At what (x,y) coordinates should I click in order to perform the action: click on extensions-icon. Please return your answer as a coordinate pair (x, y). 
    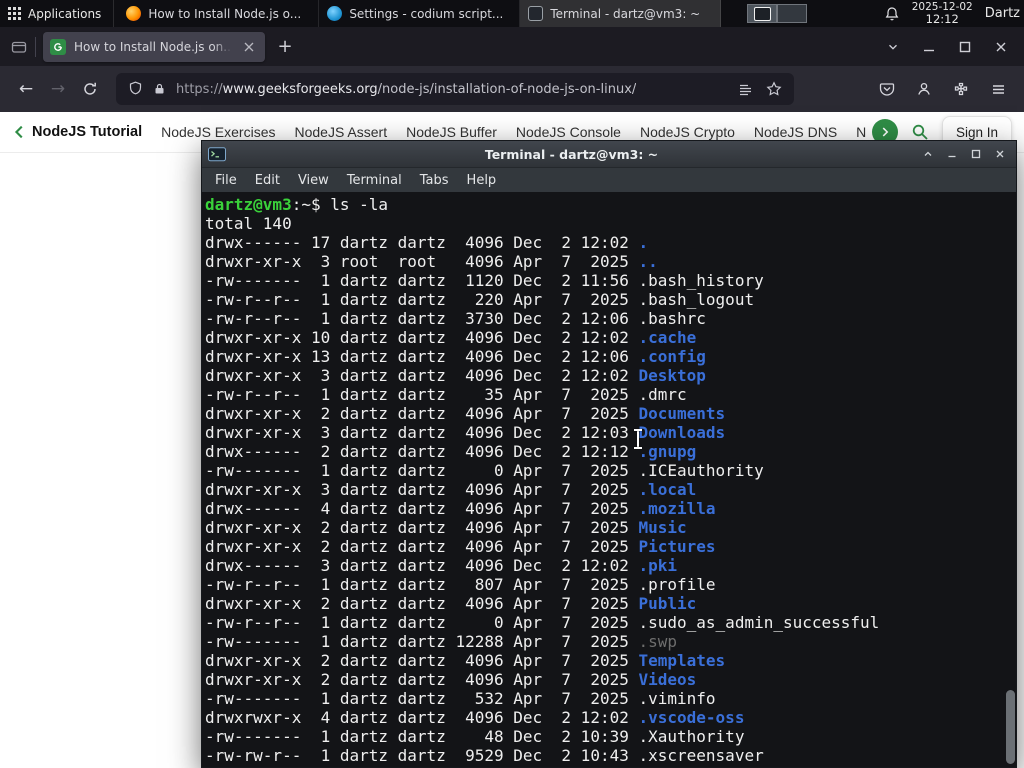
    Looking at the image, I should click on (961, 89).